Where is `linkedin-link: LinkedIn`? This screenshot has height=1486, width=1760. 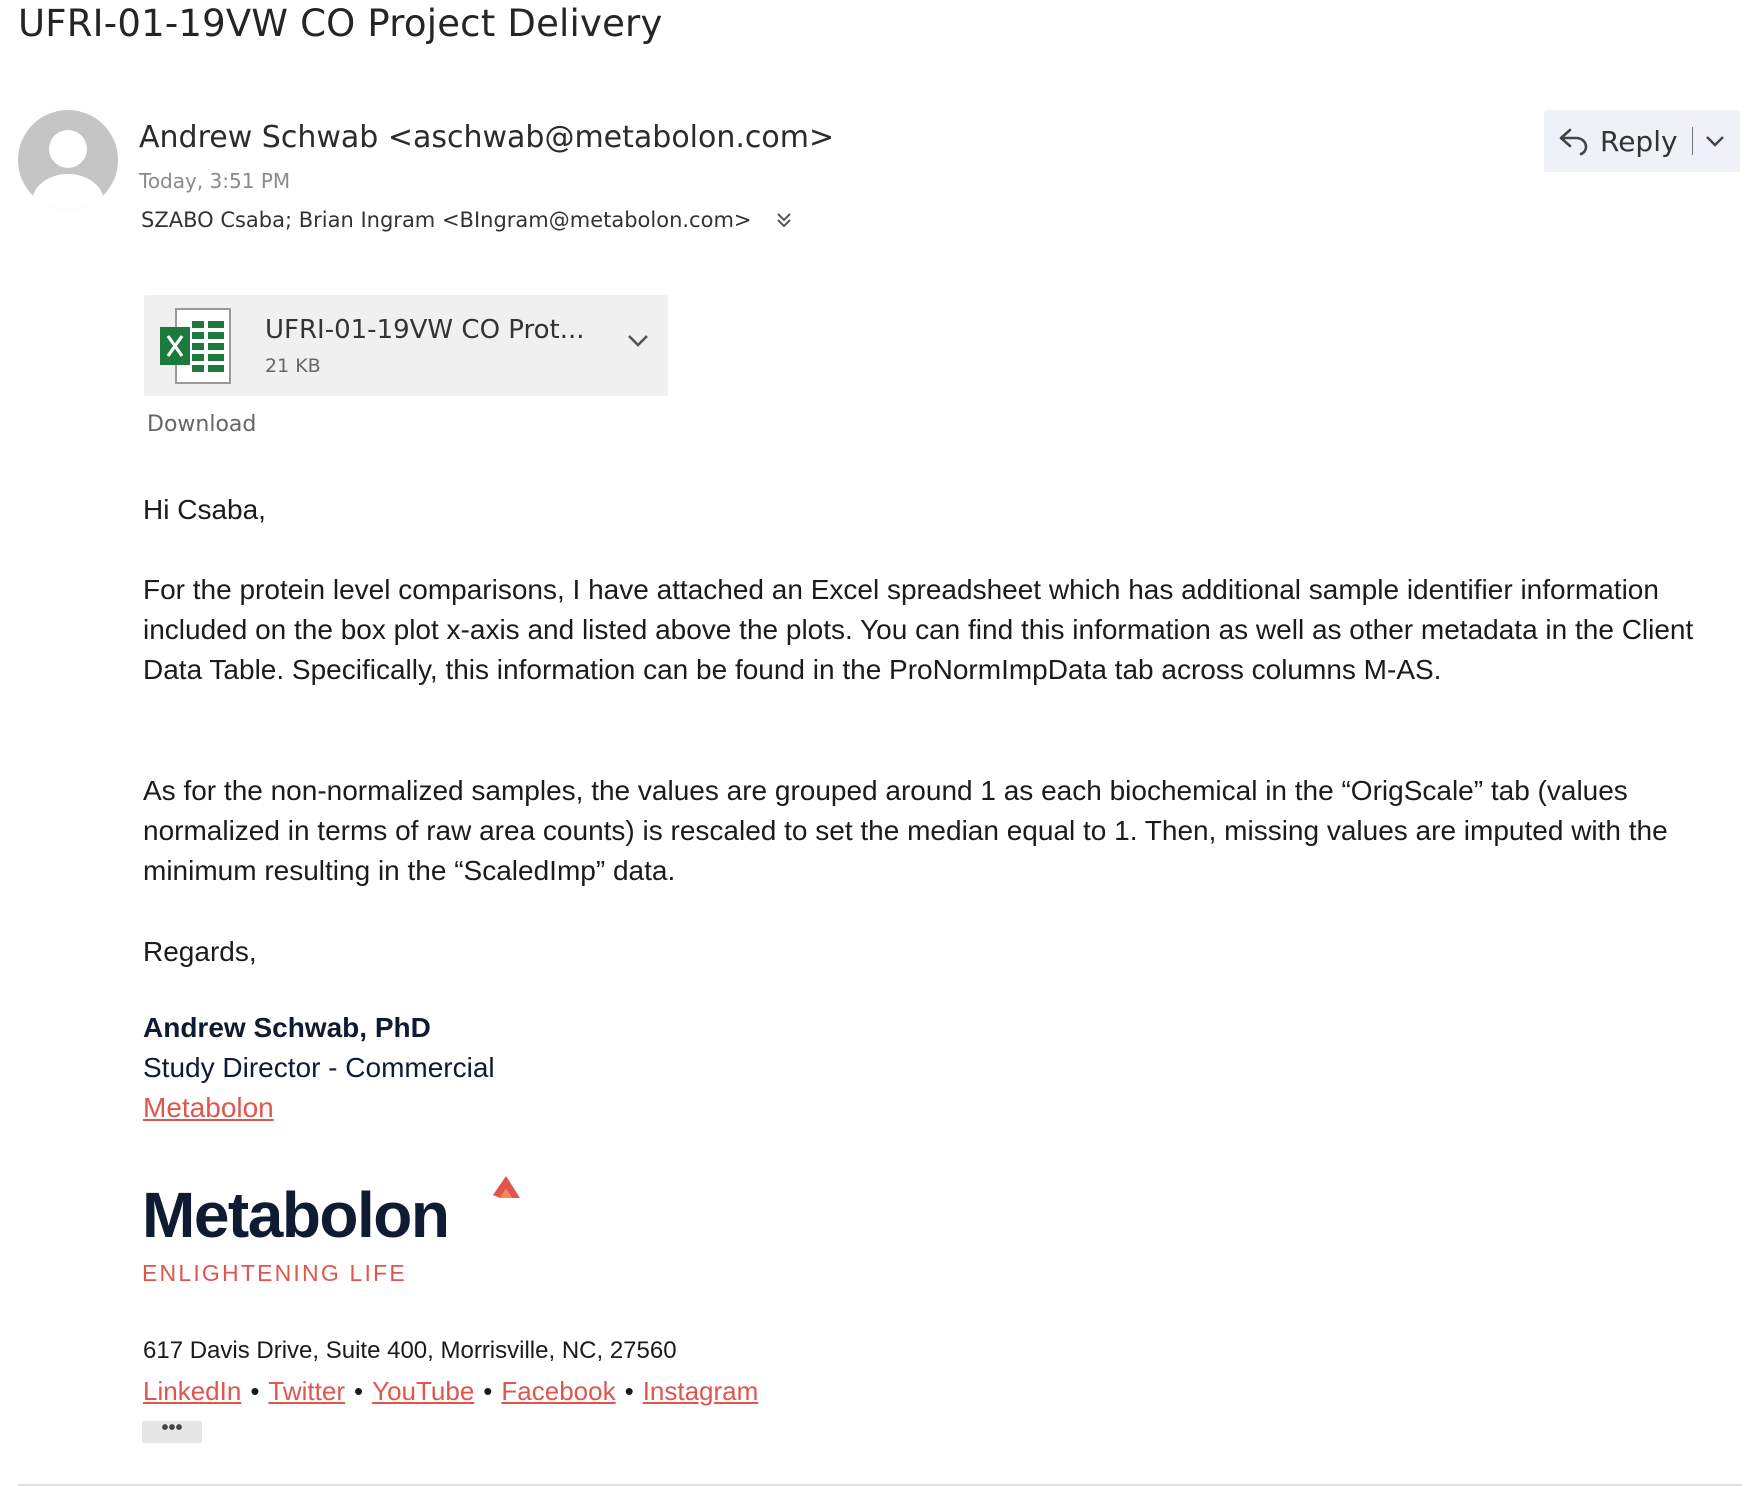 linkedin-link: LinkedIn is located at coordinates (192, 1391).